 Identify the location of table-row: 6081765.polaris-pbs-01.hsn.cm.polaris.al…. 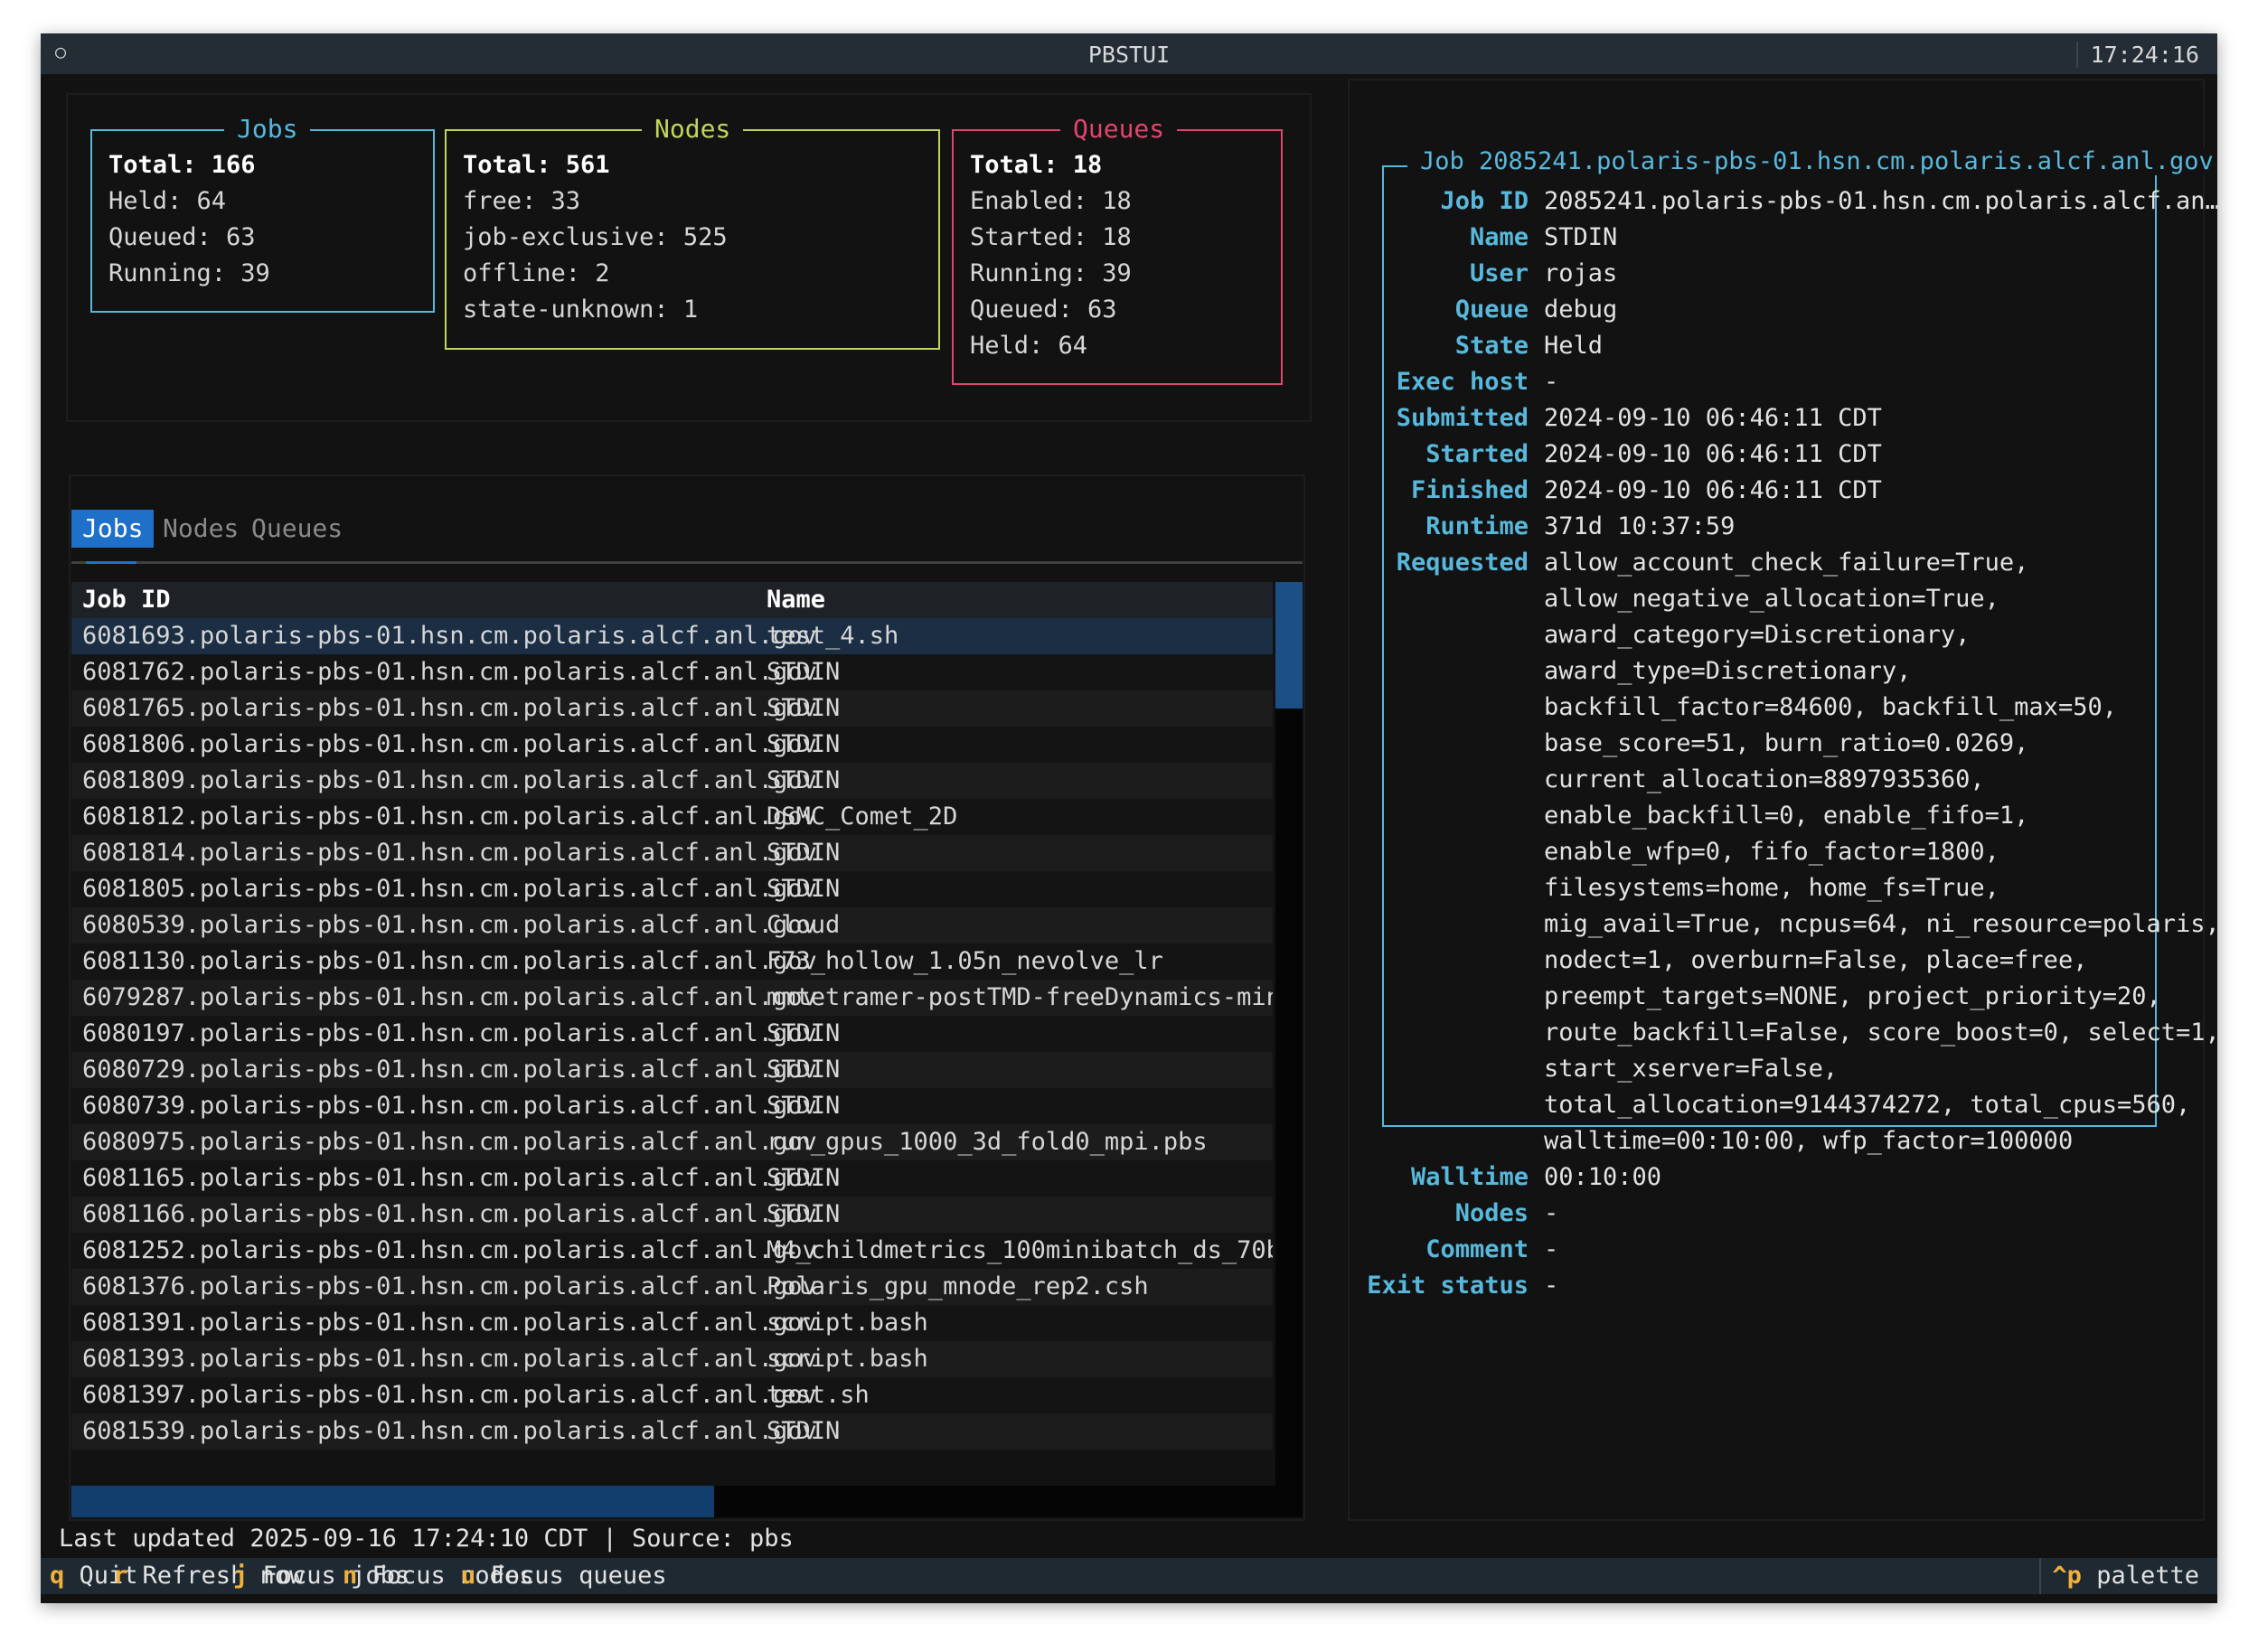
(672, 708).